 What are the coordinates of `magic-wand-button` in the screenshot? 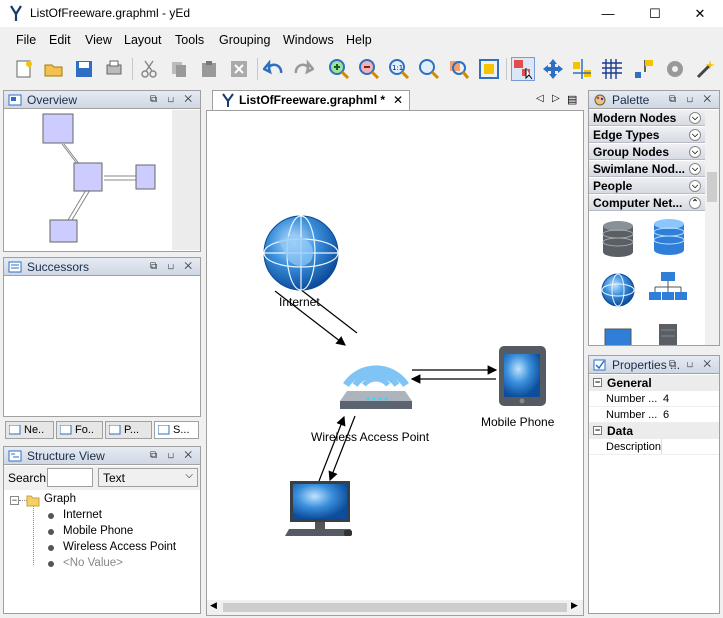 It's located at (706, 69).